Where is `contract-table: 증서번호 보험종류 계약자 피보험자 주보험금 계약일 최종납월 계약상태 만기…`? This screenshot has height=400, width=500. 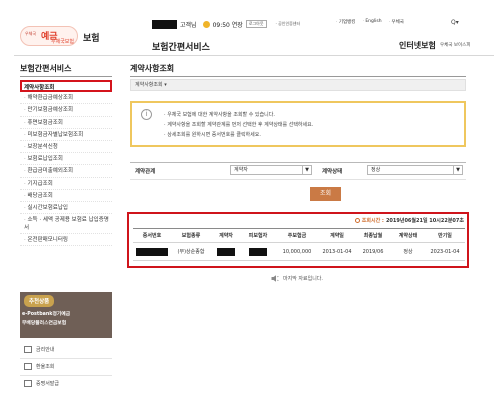 contract-table: 증서번호 보험종류 계약자 피보험자 주보험금 계약일 최종납월 계약상태 만기… is located at coordinates (299, 244).